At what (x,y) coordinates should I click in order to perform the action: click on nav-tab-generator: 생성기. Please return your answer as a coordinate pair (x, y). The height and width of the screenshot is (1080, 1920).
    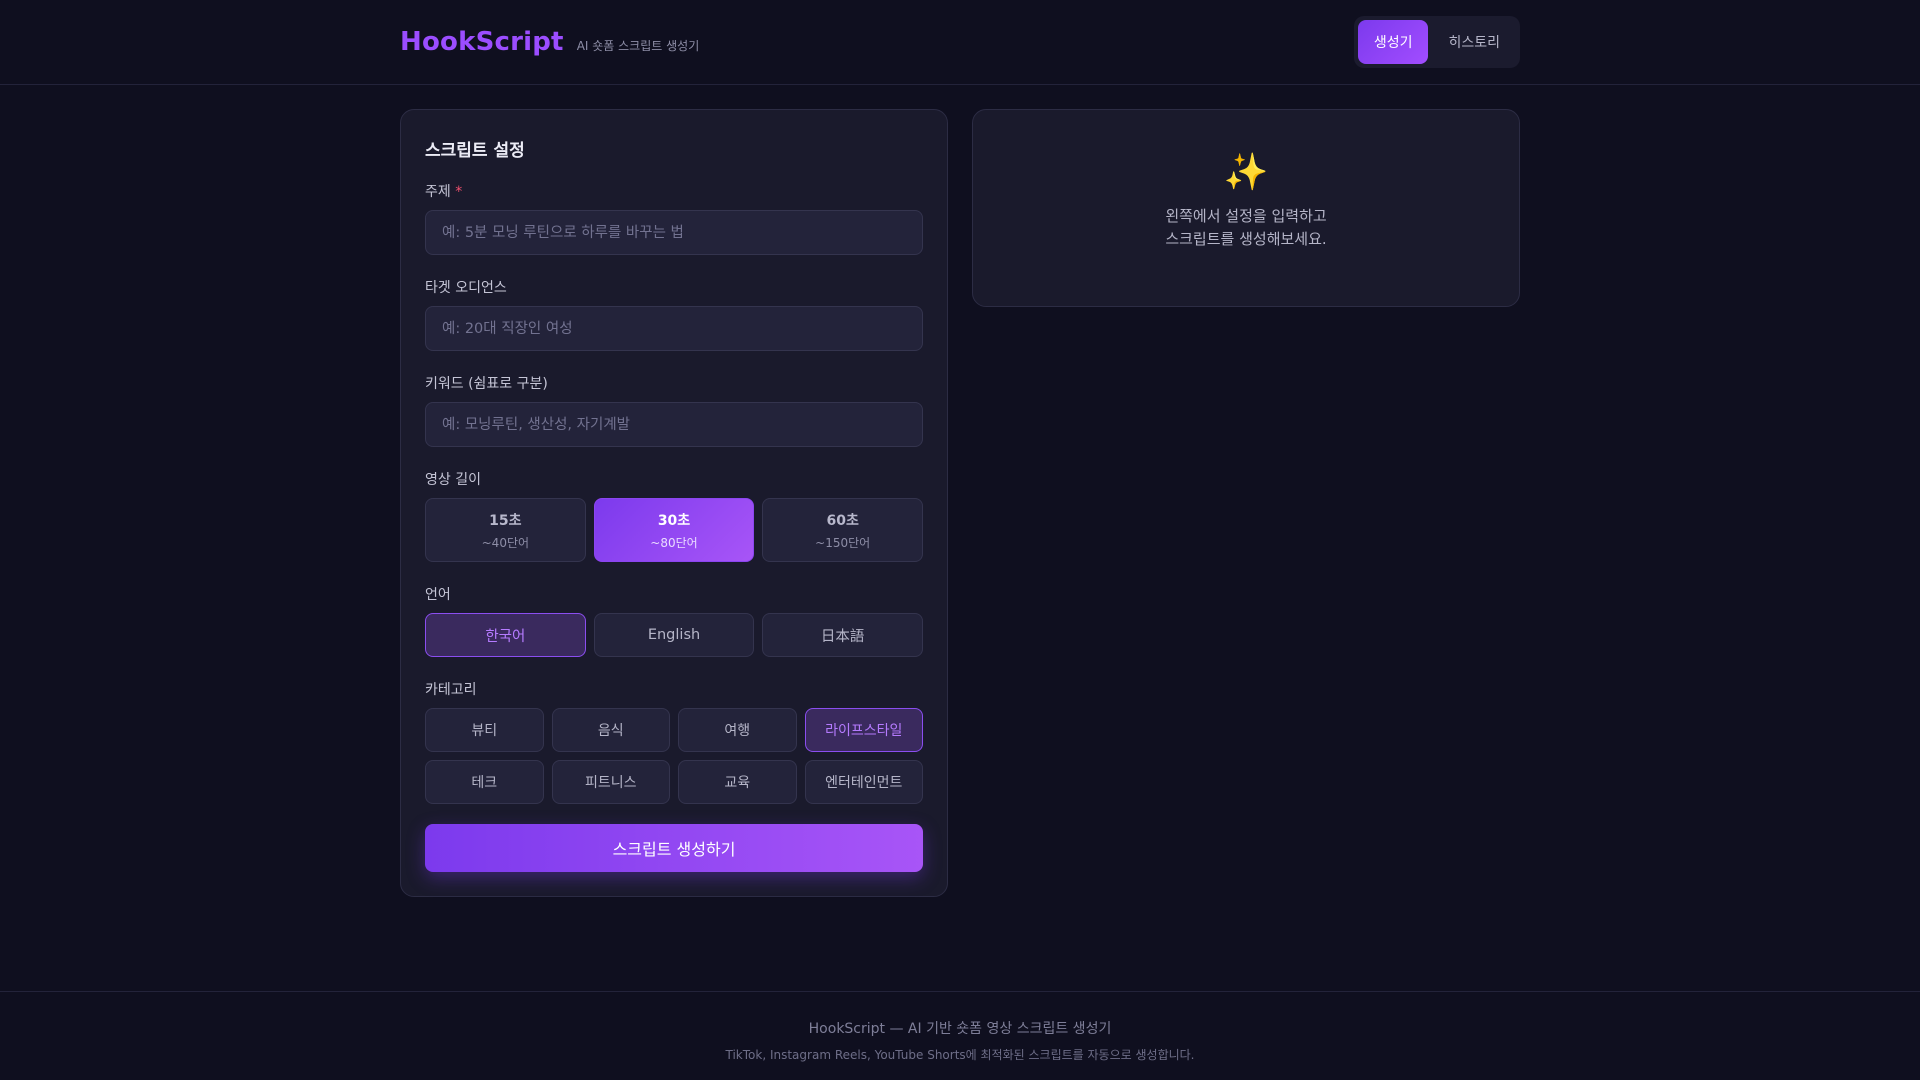
    Looking at the image, I should click on (1393, 42).